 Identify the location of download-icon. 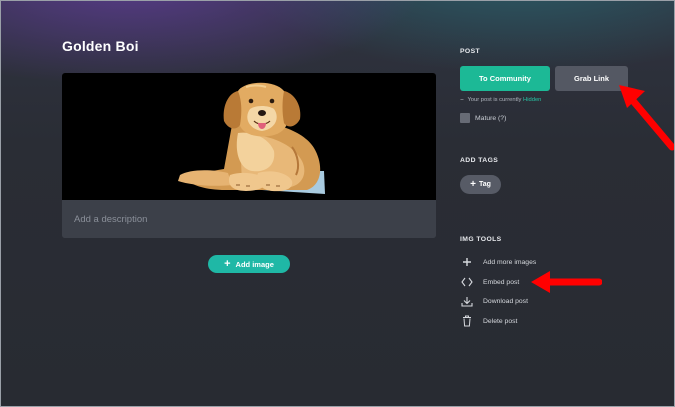
(467, 301).